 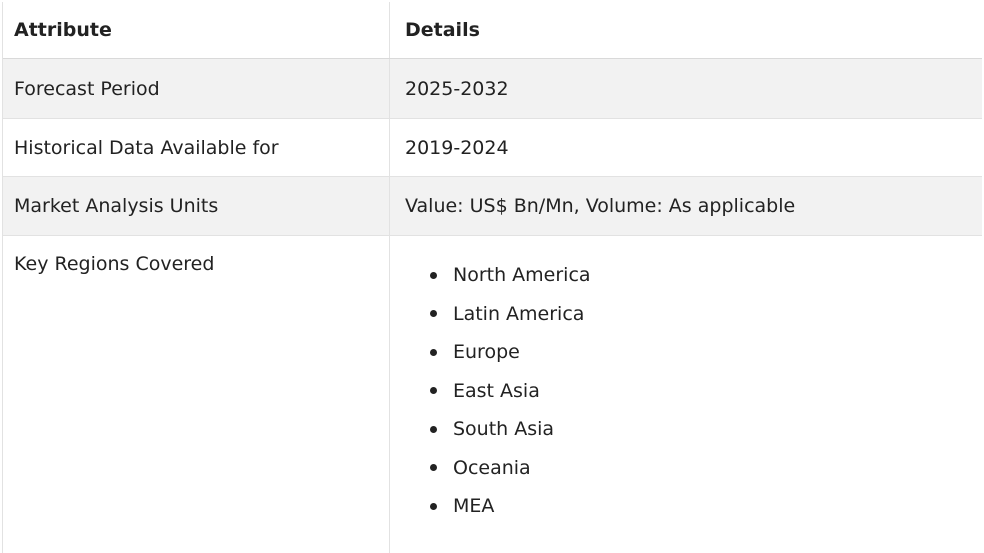 What do you see at coordinates (474, 506) in the screenshot?
I see `region-label: MEA` at bounding box center [474, 506].